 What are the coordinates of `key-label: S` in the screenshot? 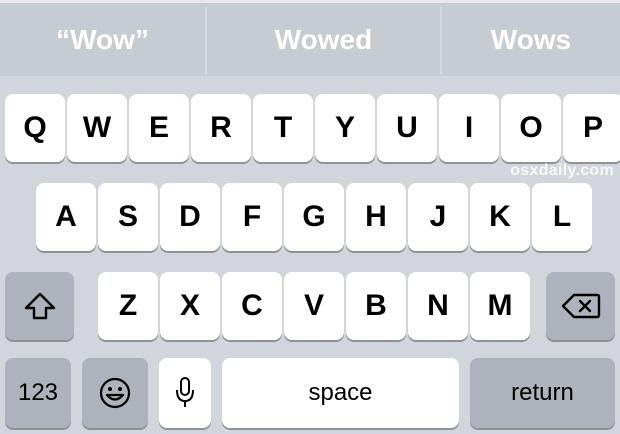 It's located at (127, 216).